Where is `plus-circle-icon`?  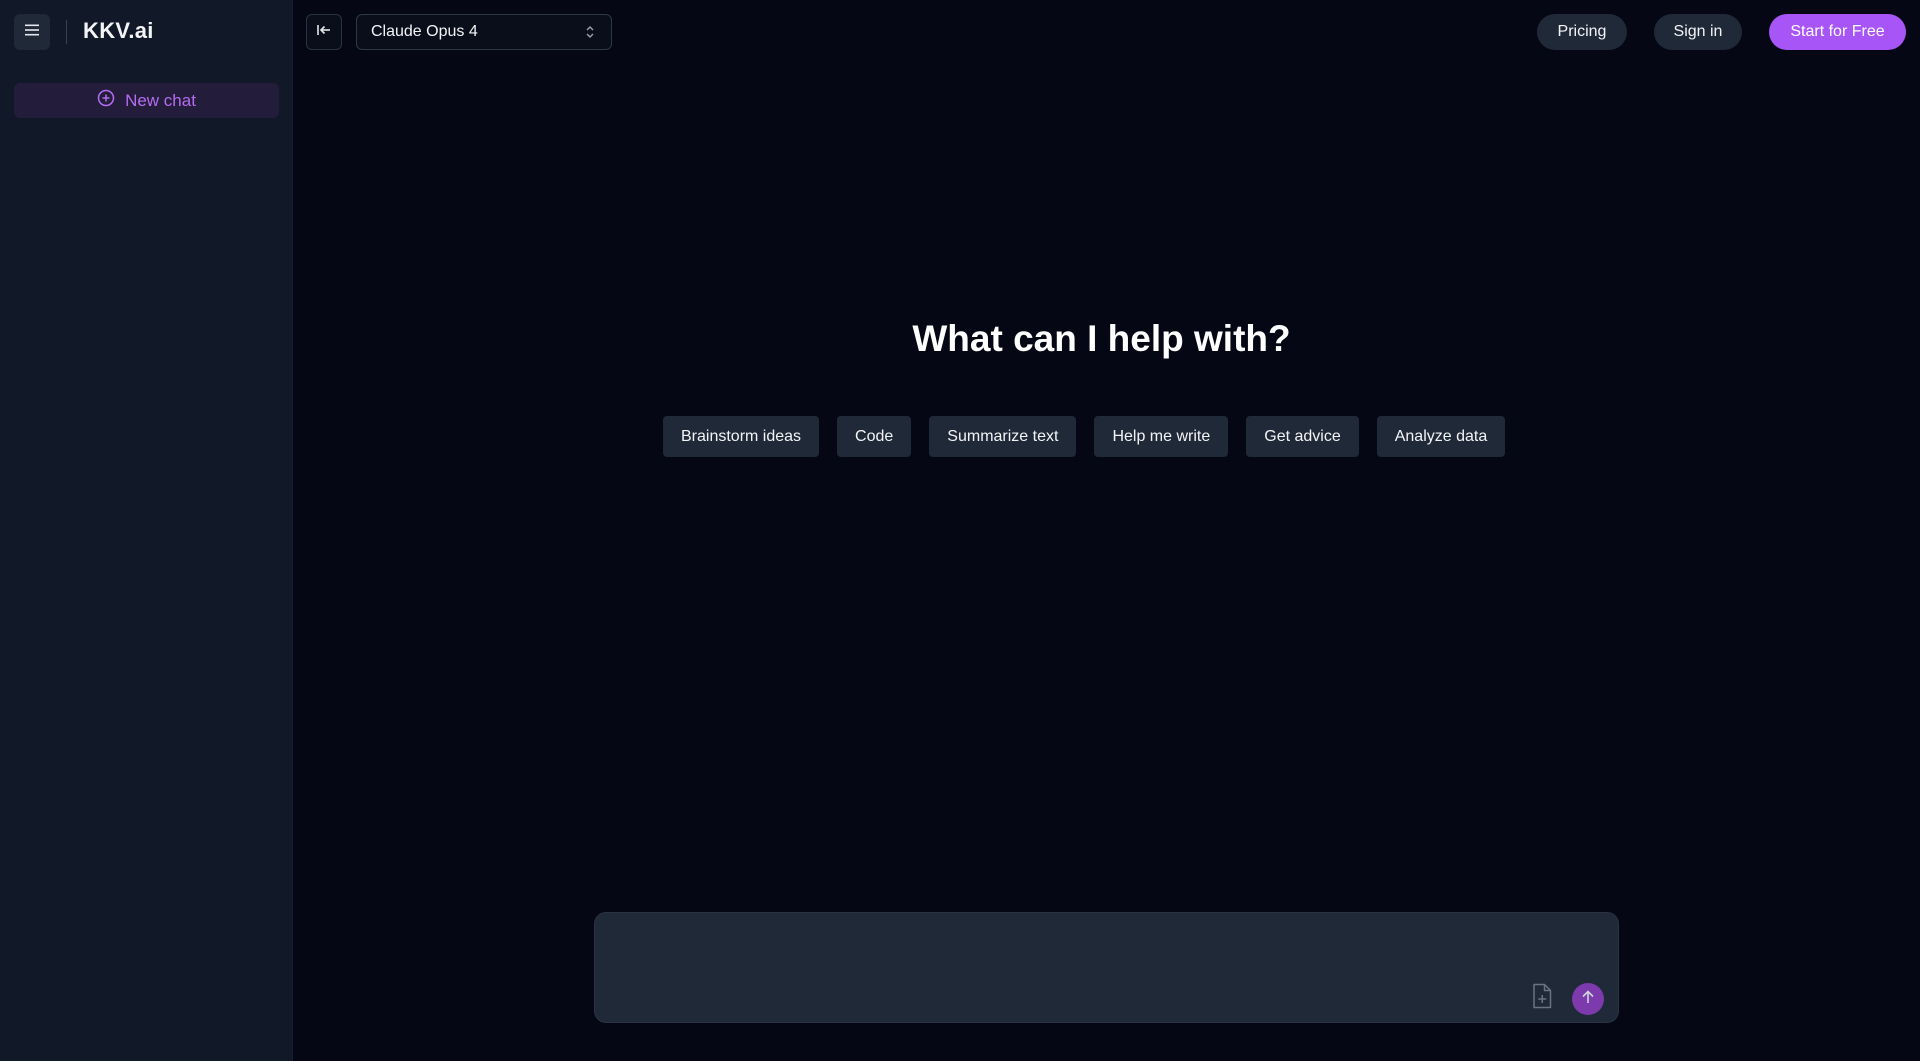 plus-circle-icon is located at coordinates (106, 100).